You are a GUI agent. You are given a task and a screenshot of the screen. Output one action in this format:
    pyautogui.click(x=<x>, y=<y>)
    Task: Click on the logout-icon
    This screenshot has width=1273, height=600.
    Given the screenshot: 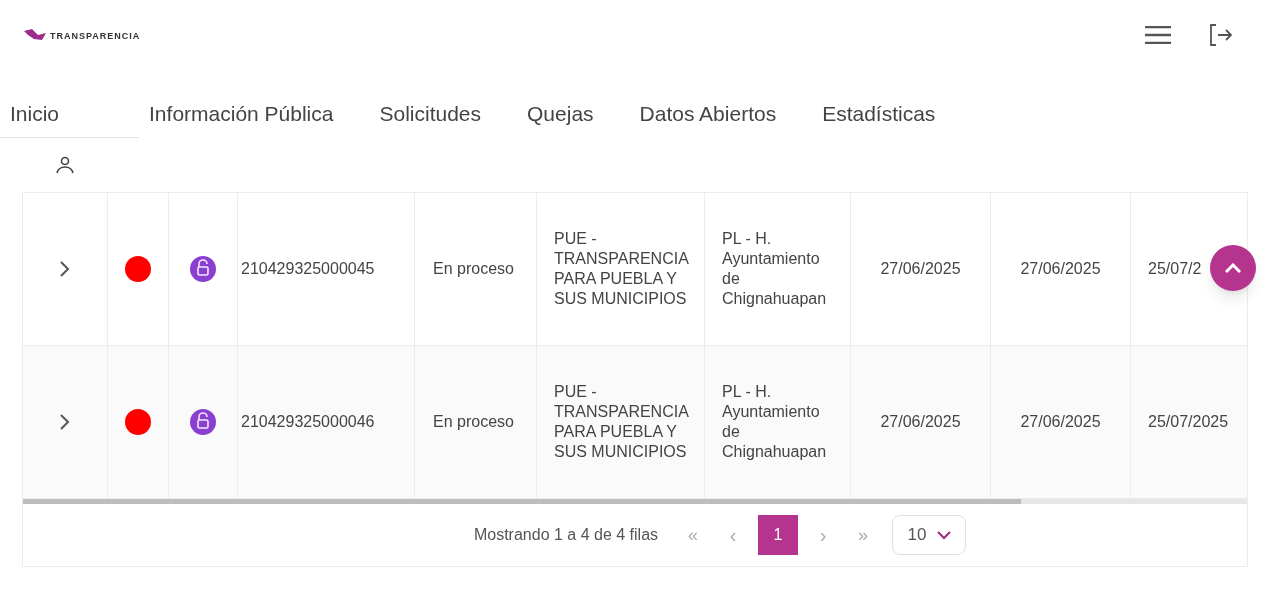 What is the action you would take?
    pyautogui.click(x=1221, y=35)
    